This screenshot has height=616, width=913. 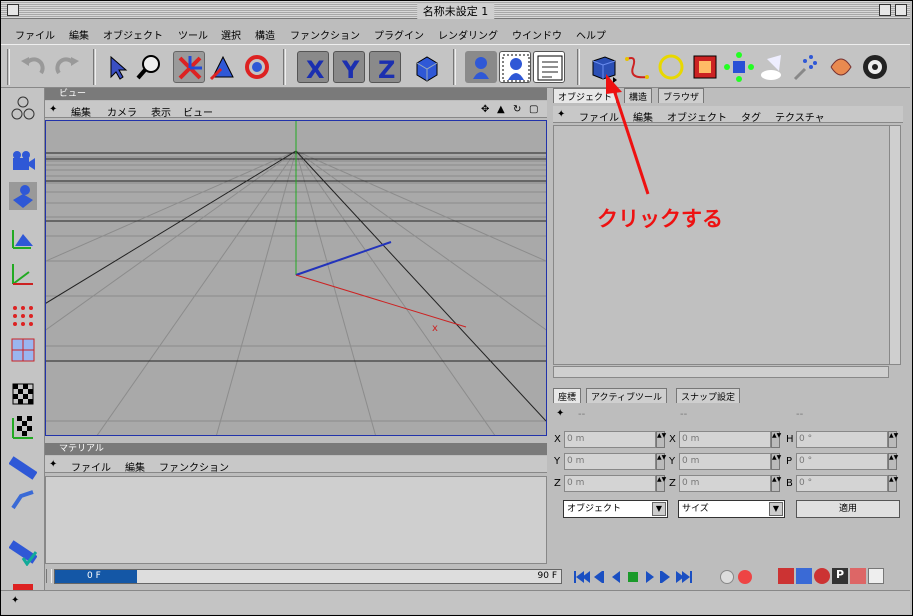 I want to click on material-menu-function: ファンクション, so click(x=194, y=466).